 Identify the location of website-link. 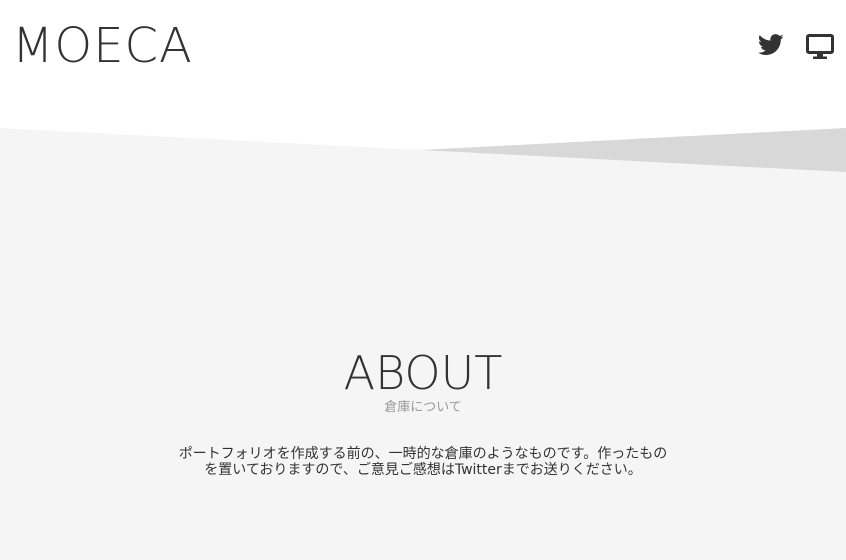
(820, 47).